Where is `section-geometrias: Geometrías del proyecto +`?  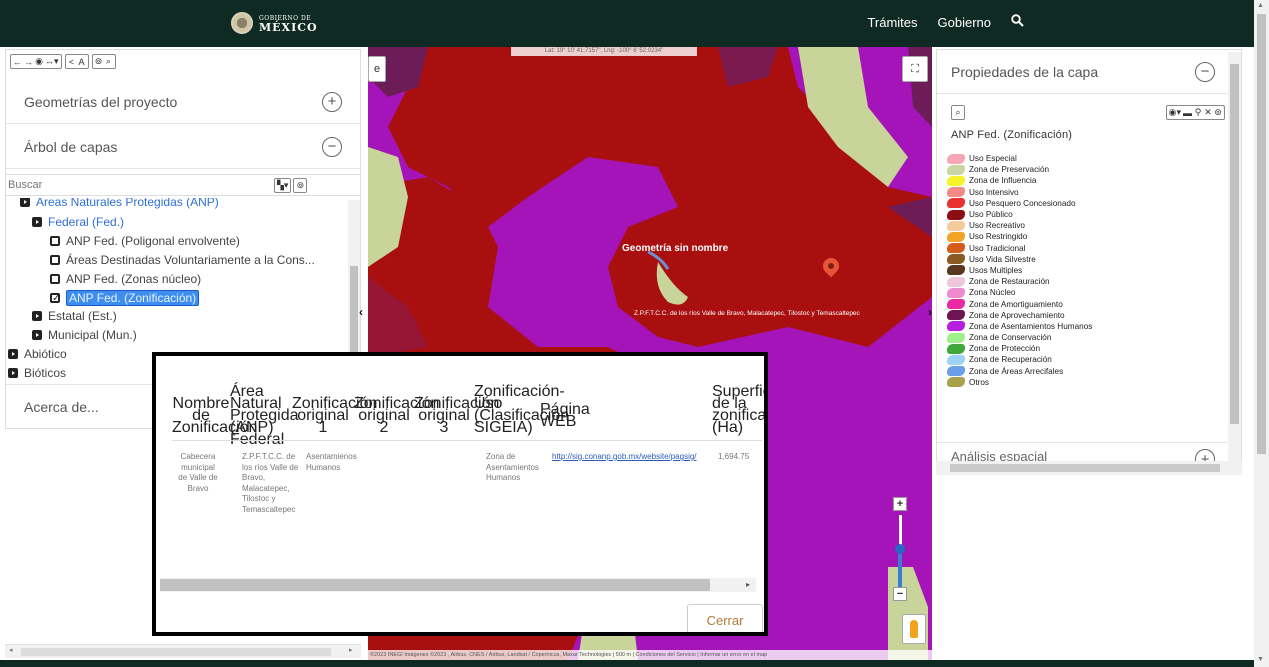
section-geometrias: Geometrías del proyecto + is located at coordinates (183, 102).